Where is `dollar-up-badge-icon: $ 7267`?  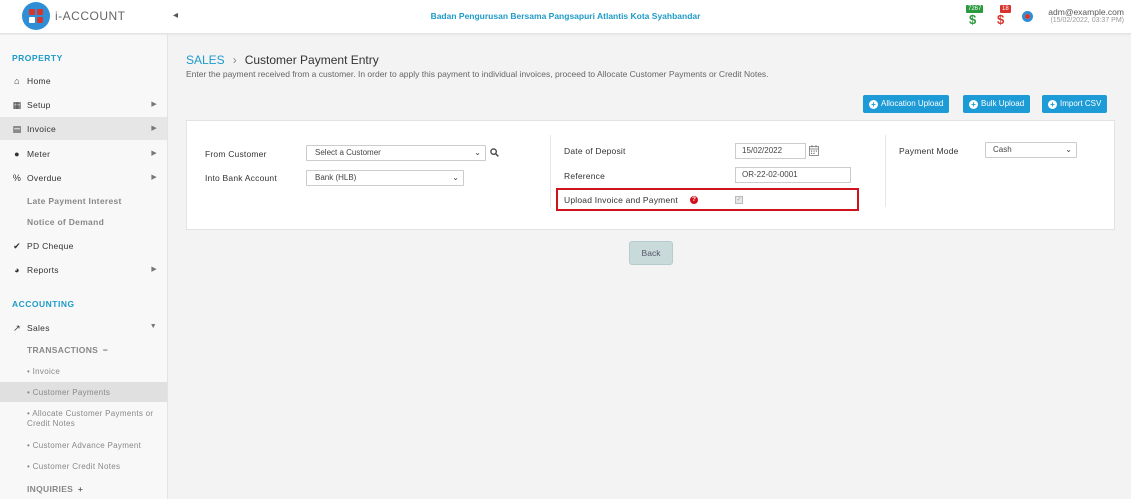
dollar-up-badge-icon: $ 7267 is located at coordinates (975, 15).